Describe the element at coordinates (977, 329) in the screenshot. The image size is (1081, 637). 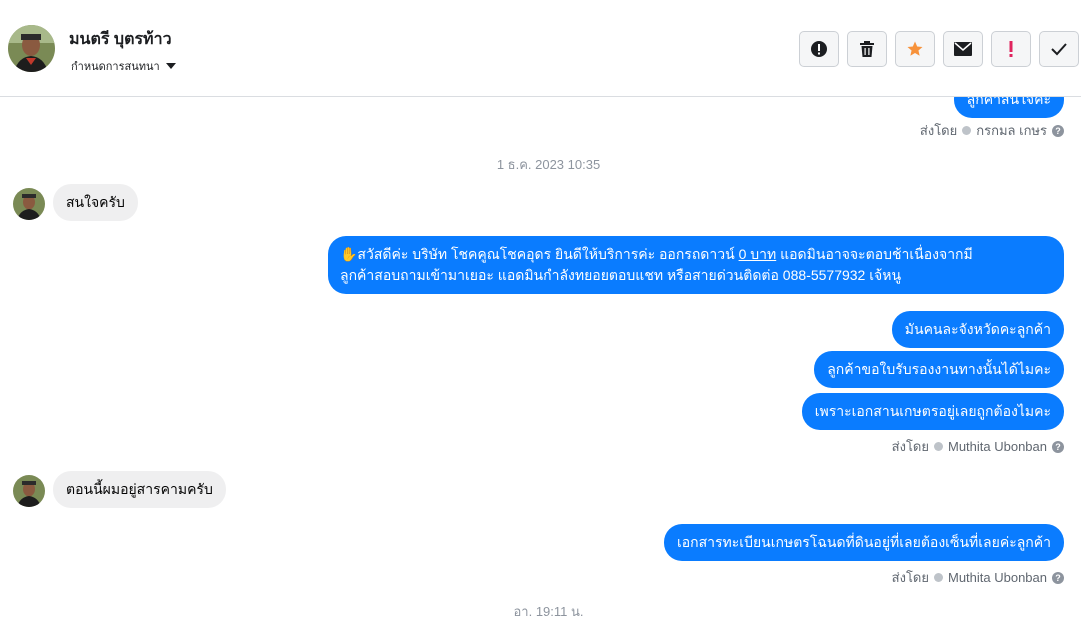
I see `message-bubble-outgoing: มันคนละจังหวัดคะลูกค้า` at that location.